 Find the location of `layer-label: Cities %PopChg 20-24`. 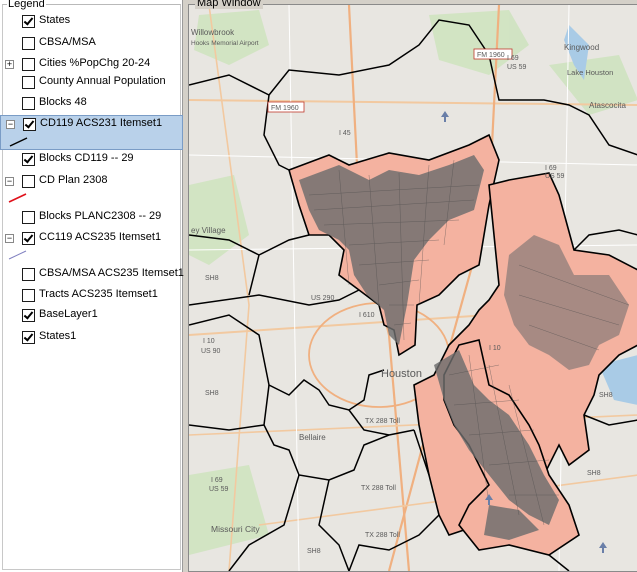

layer-label: Cities %PopChg 20-24 is located at coordinates (95, 63).